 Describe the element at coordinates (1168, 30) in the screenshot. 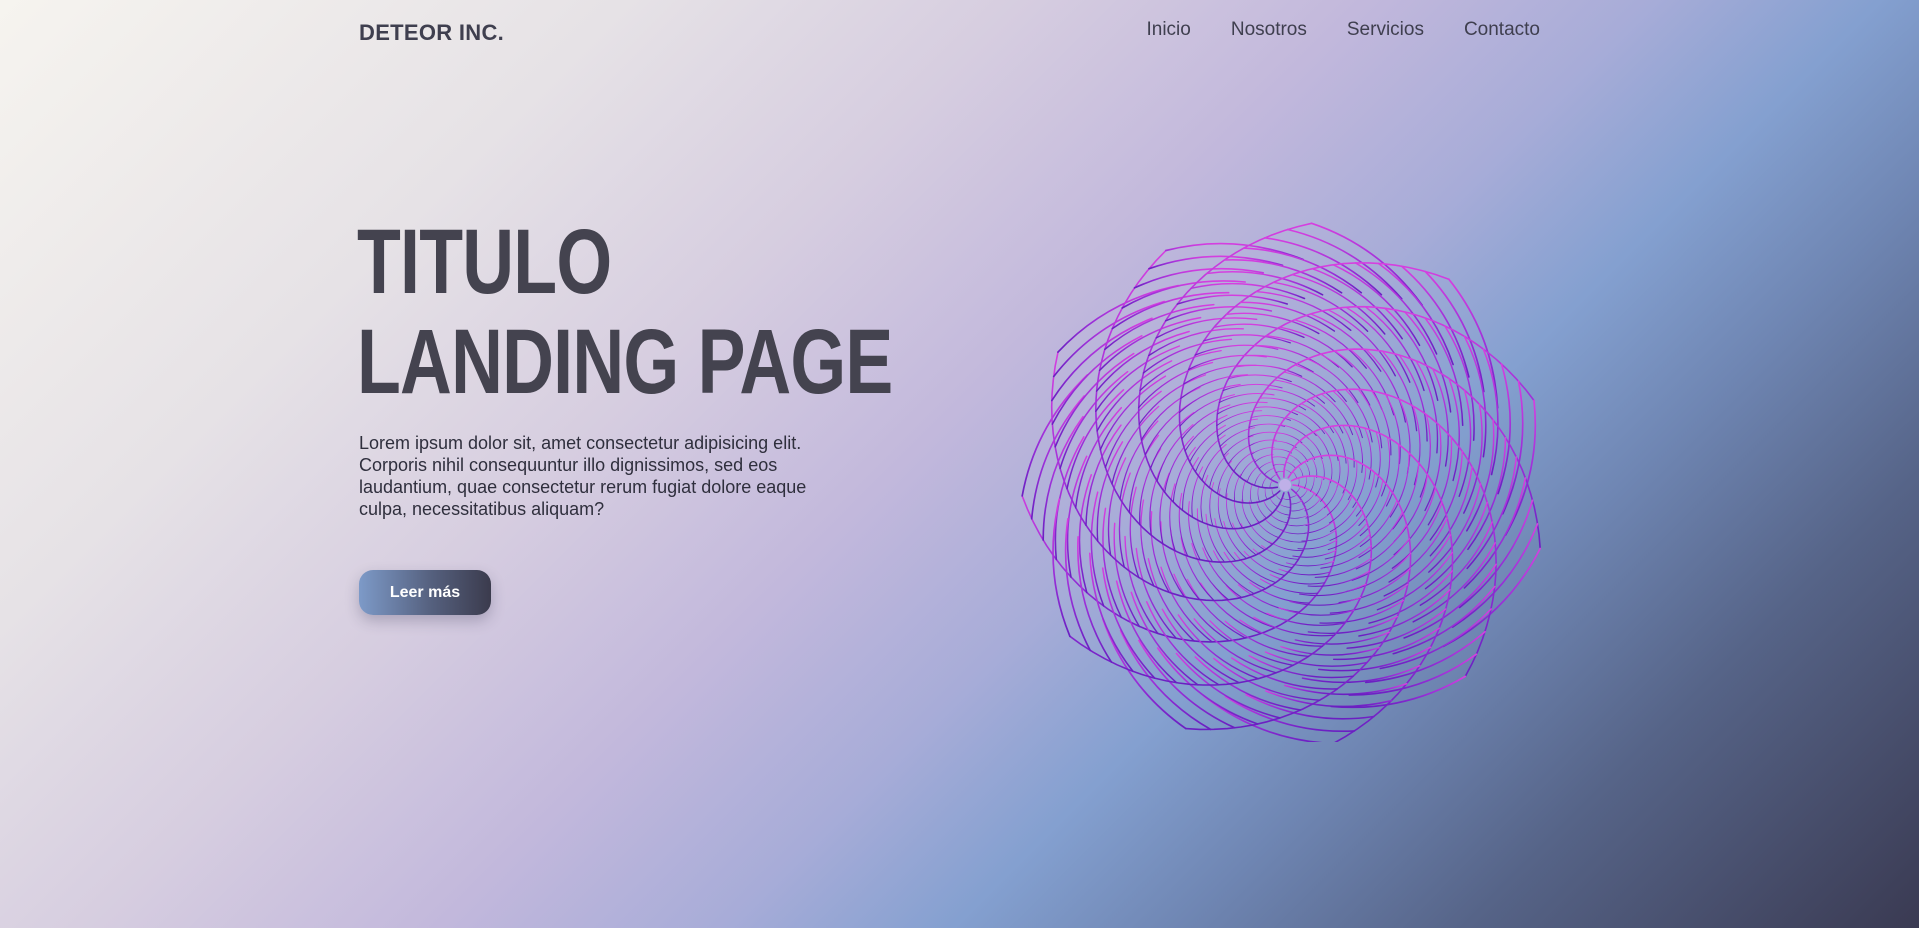

I see `nav-link-inicio: Inicio` at that location.